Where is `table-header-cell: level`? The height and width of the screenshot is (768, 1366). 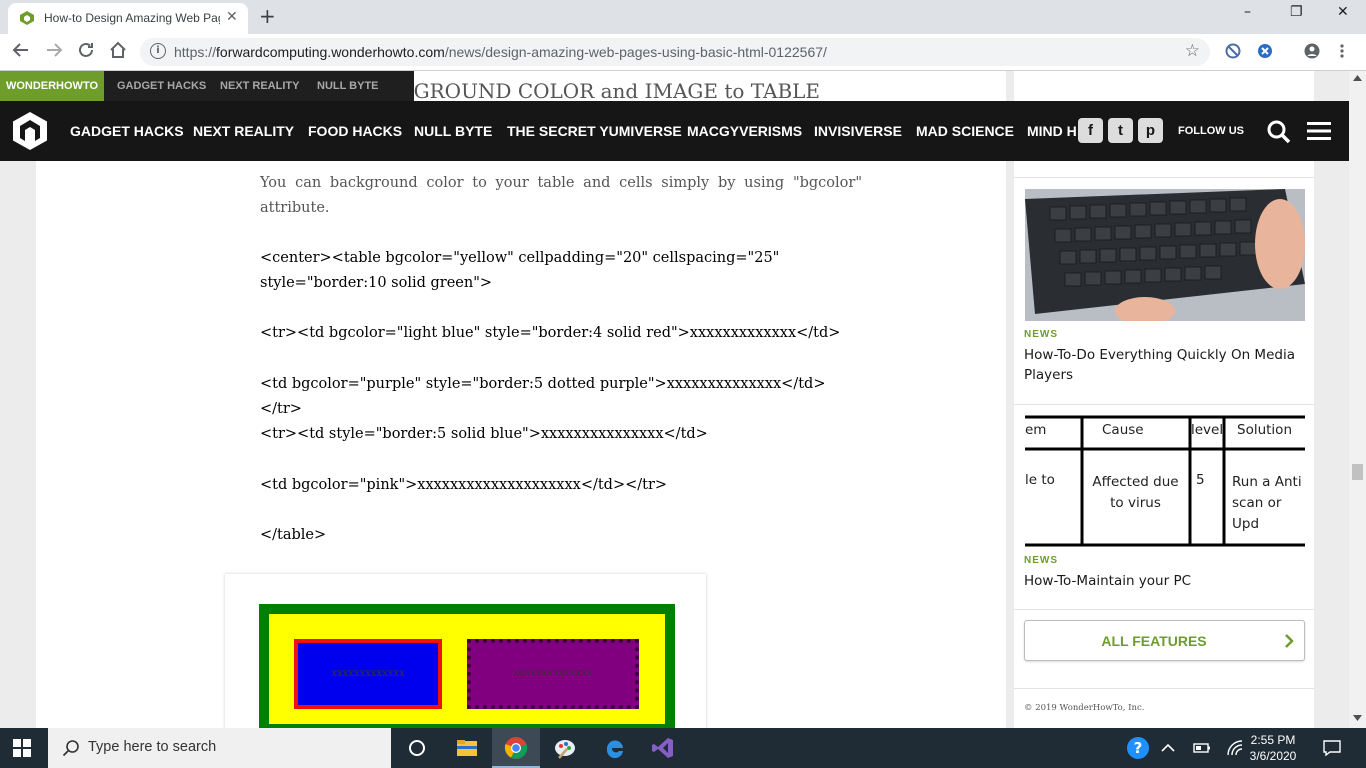 table-header-cell: level is located at coordinates (1207, 430).